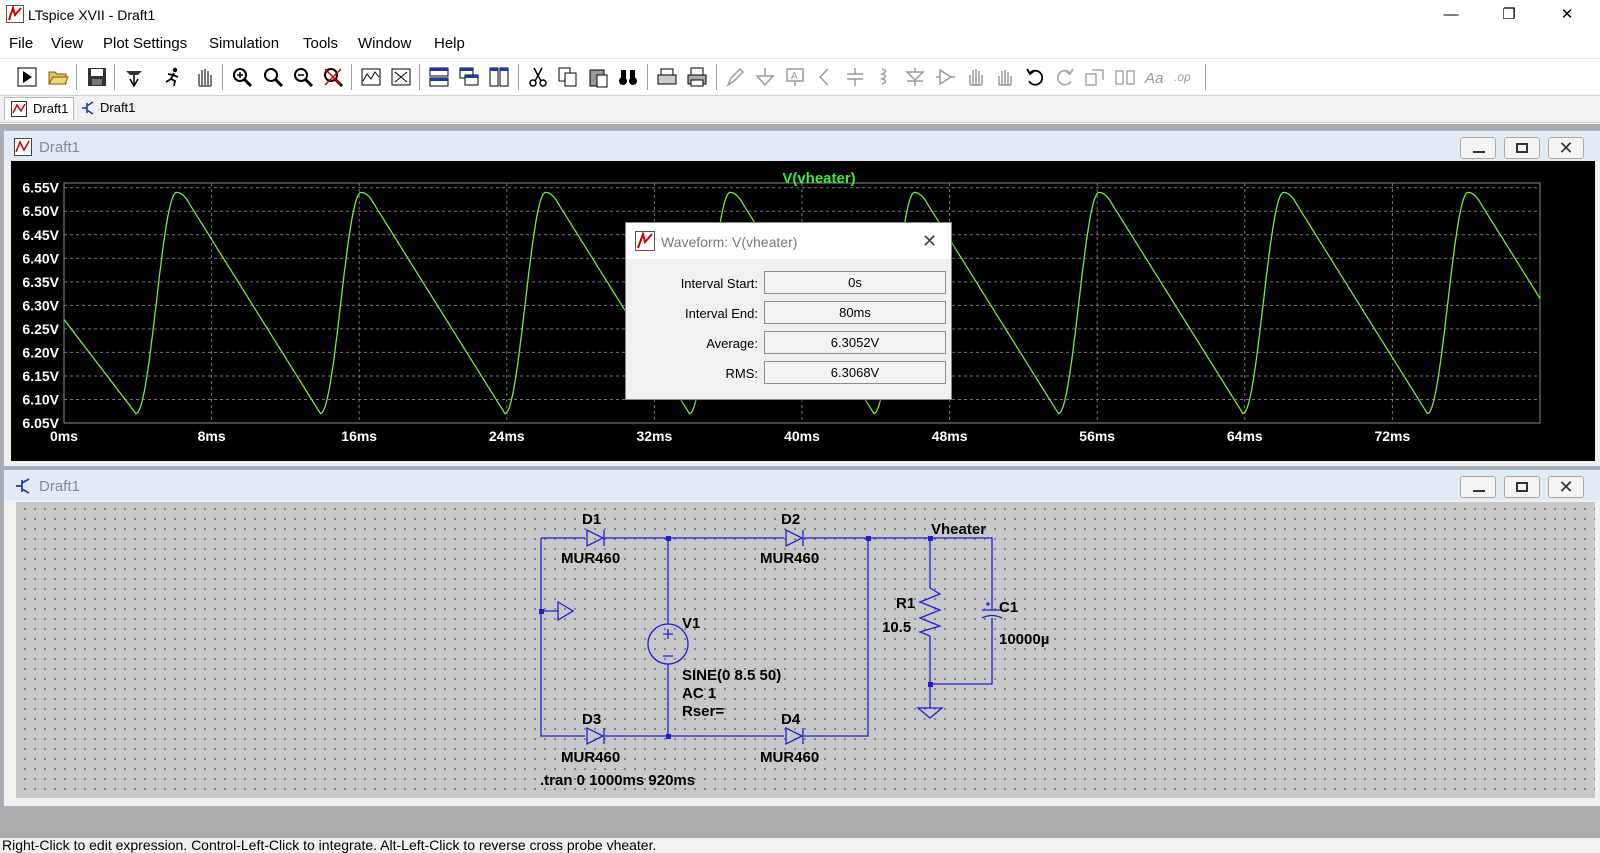  Describe the element at coordinates (173, 77) in the screenshot. I see `run-icon` at that location.